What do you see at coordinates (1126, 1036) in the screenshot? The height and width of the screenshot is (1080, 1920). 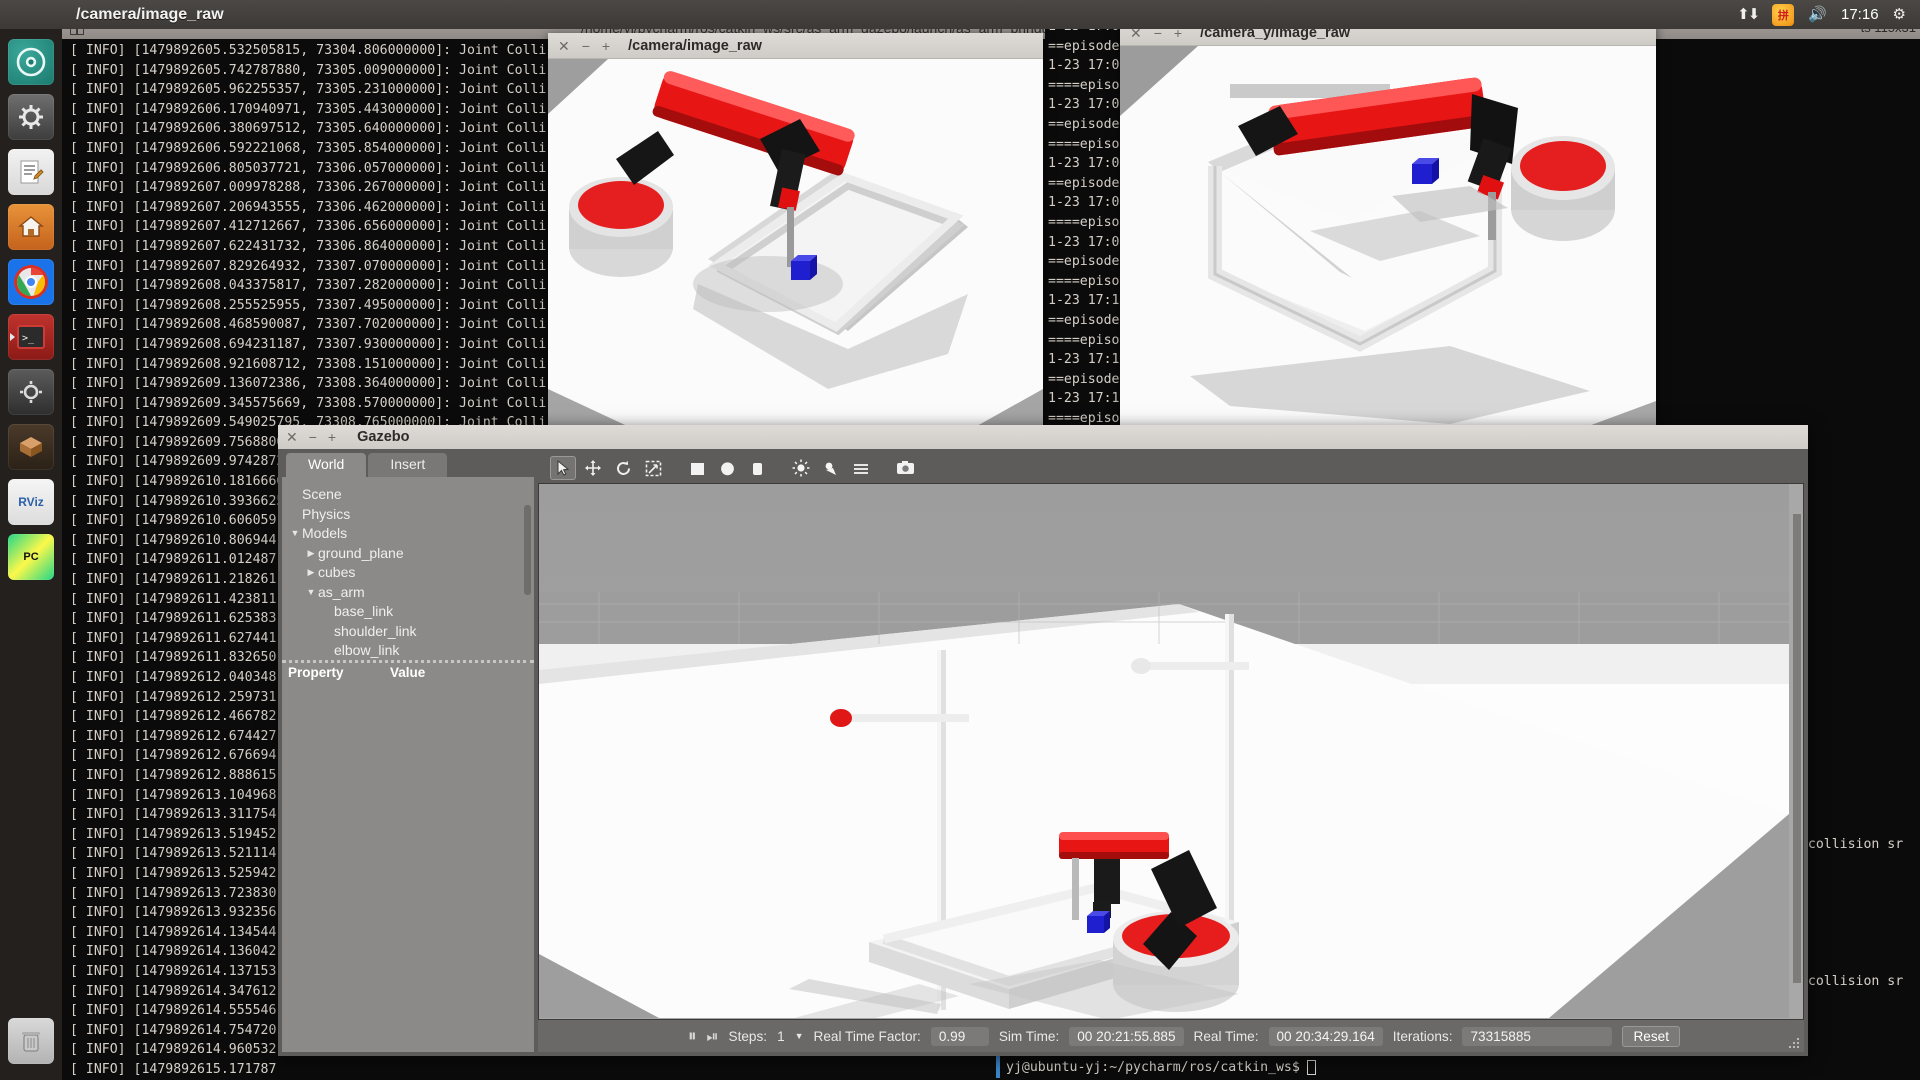 I see `sim-time-value: 00 20:21:55.885` at bounding box center [1126, 1036].